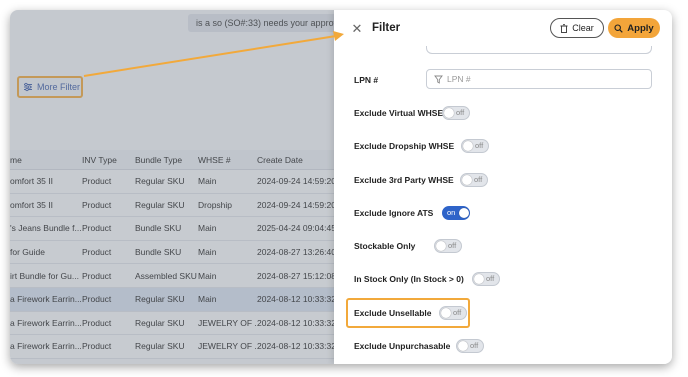  I want to click on toggle-label-exclude-ignore-ats: Exclude Ignore ATS, so click(394, 213).